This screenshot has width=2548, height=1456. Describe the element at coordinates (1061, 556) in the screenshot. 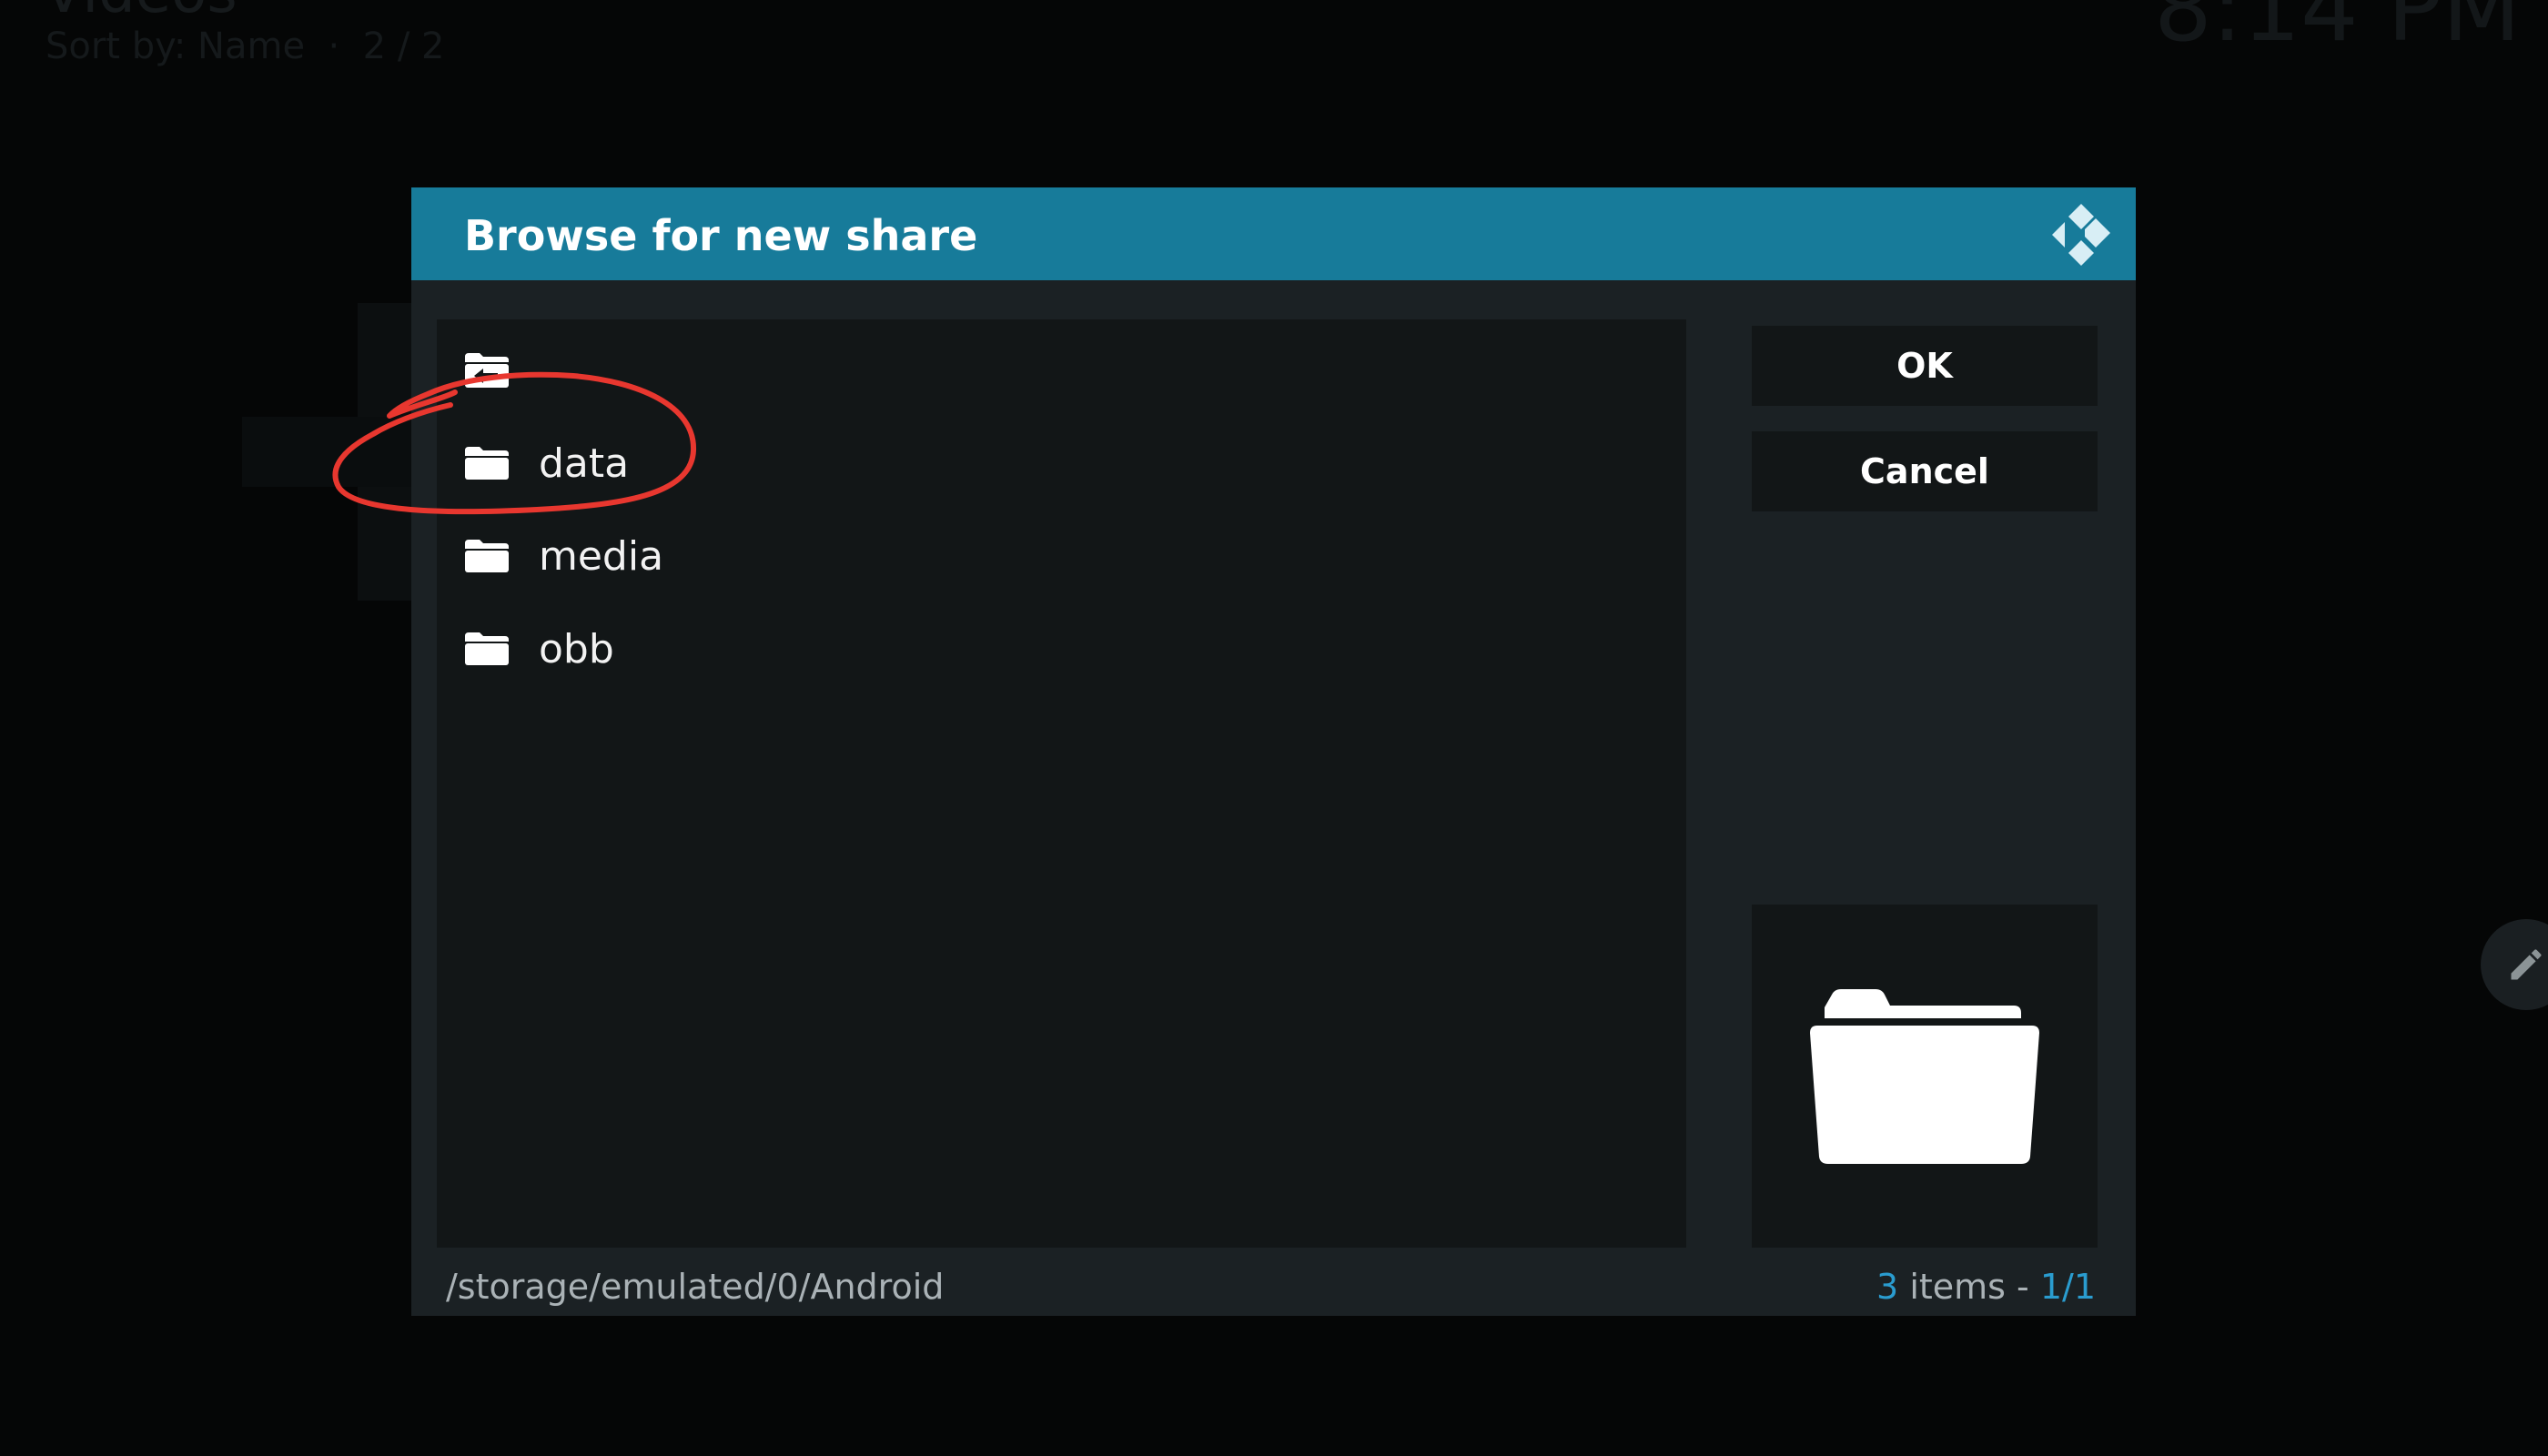

I see `list-item-media: media` at that location.